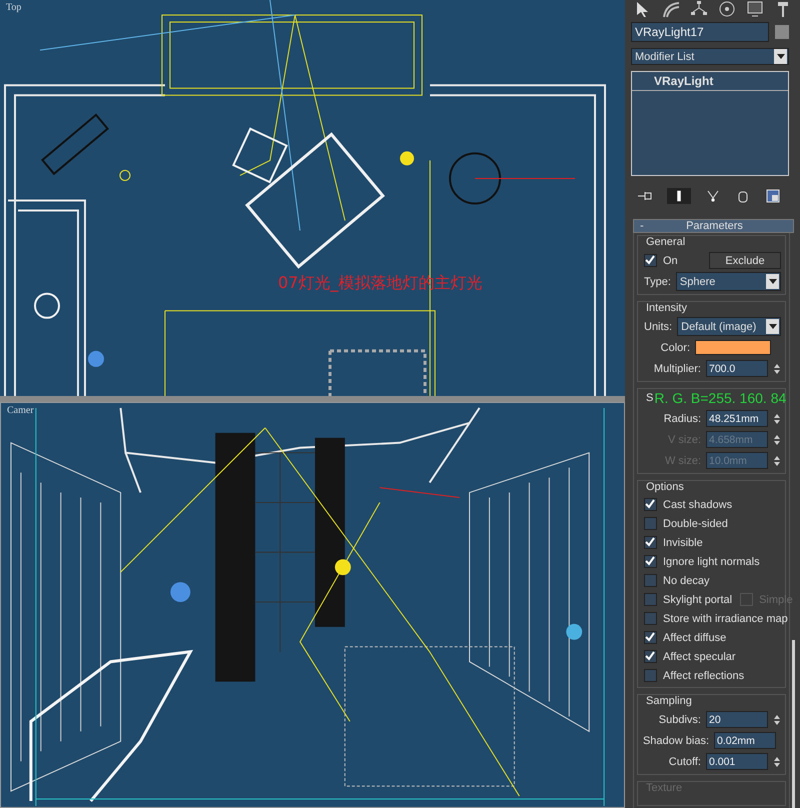  I want to click on color-swatch, so click(733, 347).